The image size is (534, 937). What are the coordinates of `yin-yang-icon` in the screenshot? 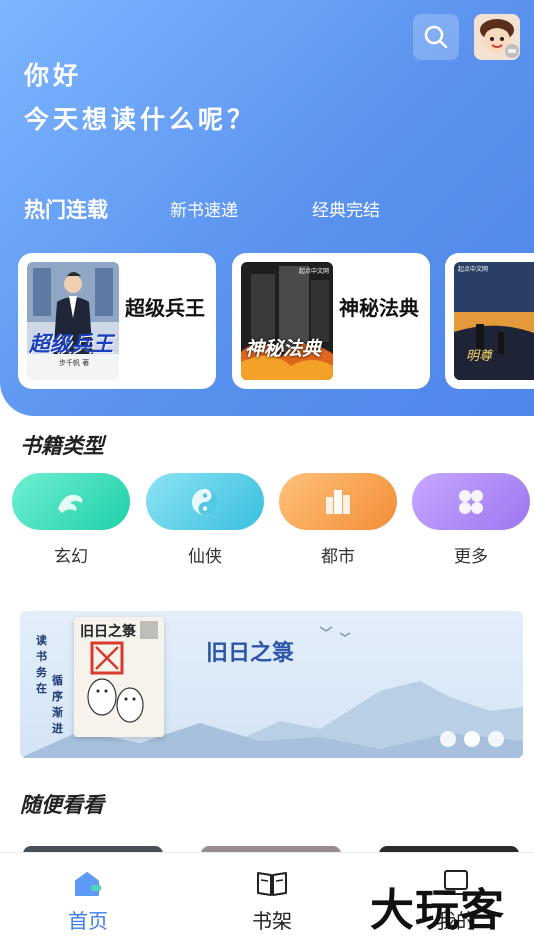 It's located at (205, 501).